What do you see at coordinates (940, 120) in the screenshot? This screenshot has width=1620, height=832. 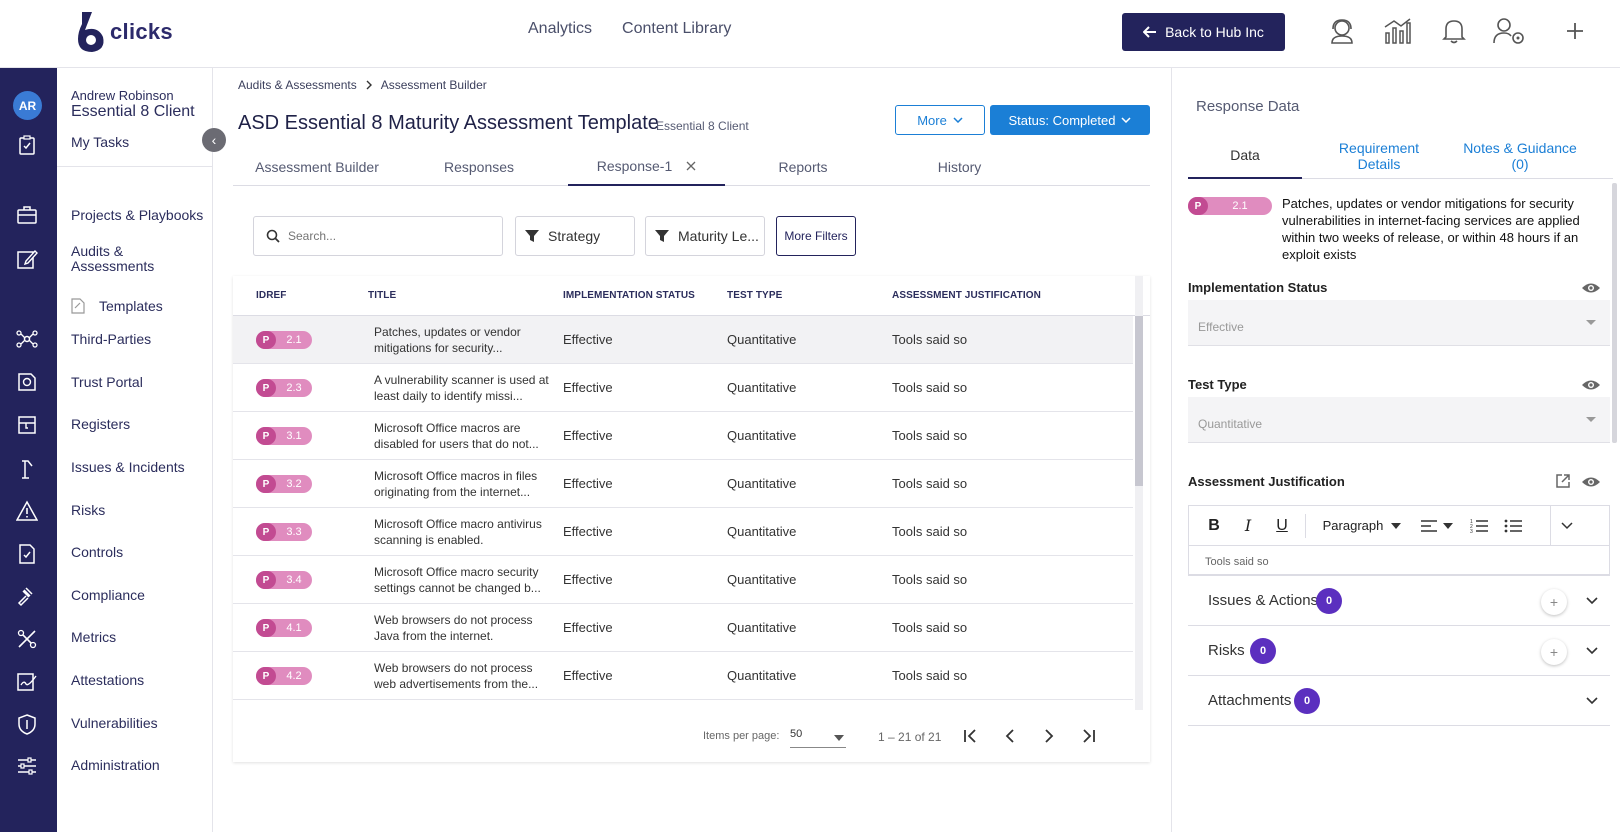 I see `more-button: More` at bounding box center [940, 120].